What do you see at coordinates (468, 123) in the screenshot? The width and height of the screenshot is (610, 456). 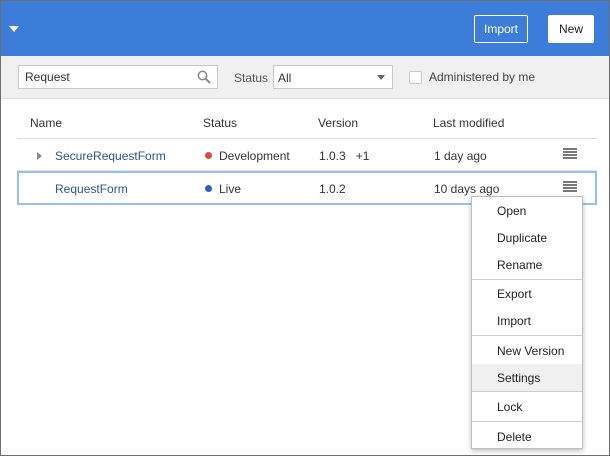 I see `column-header-last-modified: Last modified` at bounding box center [468, 123].